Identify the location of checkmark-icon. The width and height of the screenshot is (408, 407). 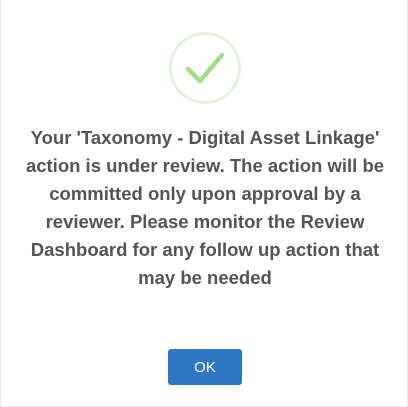
(205, 68).